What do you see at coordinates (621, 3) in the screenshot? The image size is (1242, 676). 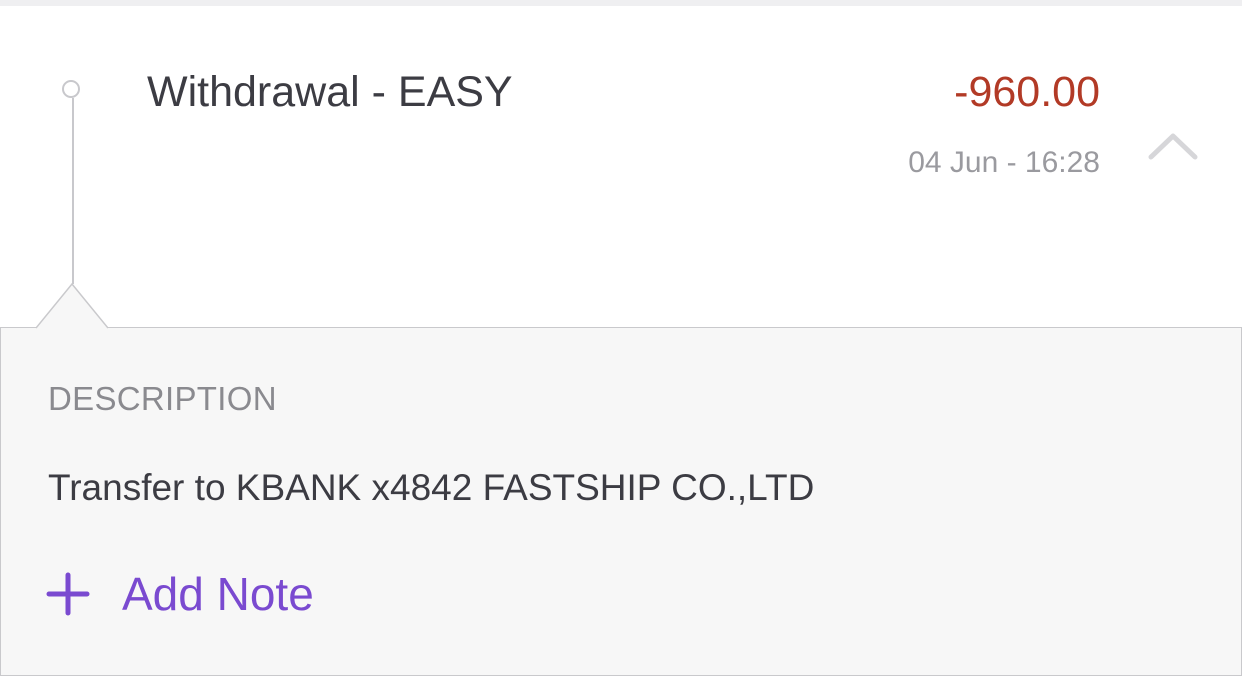 I see `top-separator` at bounding box center [621, 3].